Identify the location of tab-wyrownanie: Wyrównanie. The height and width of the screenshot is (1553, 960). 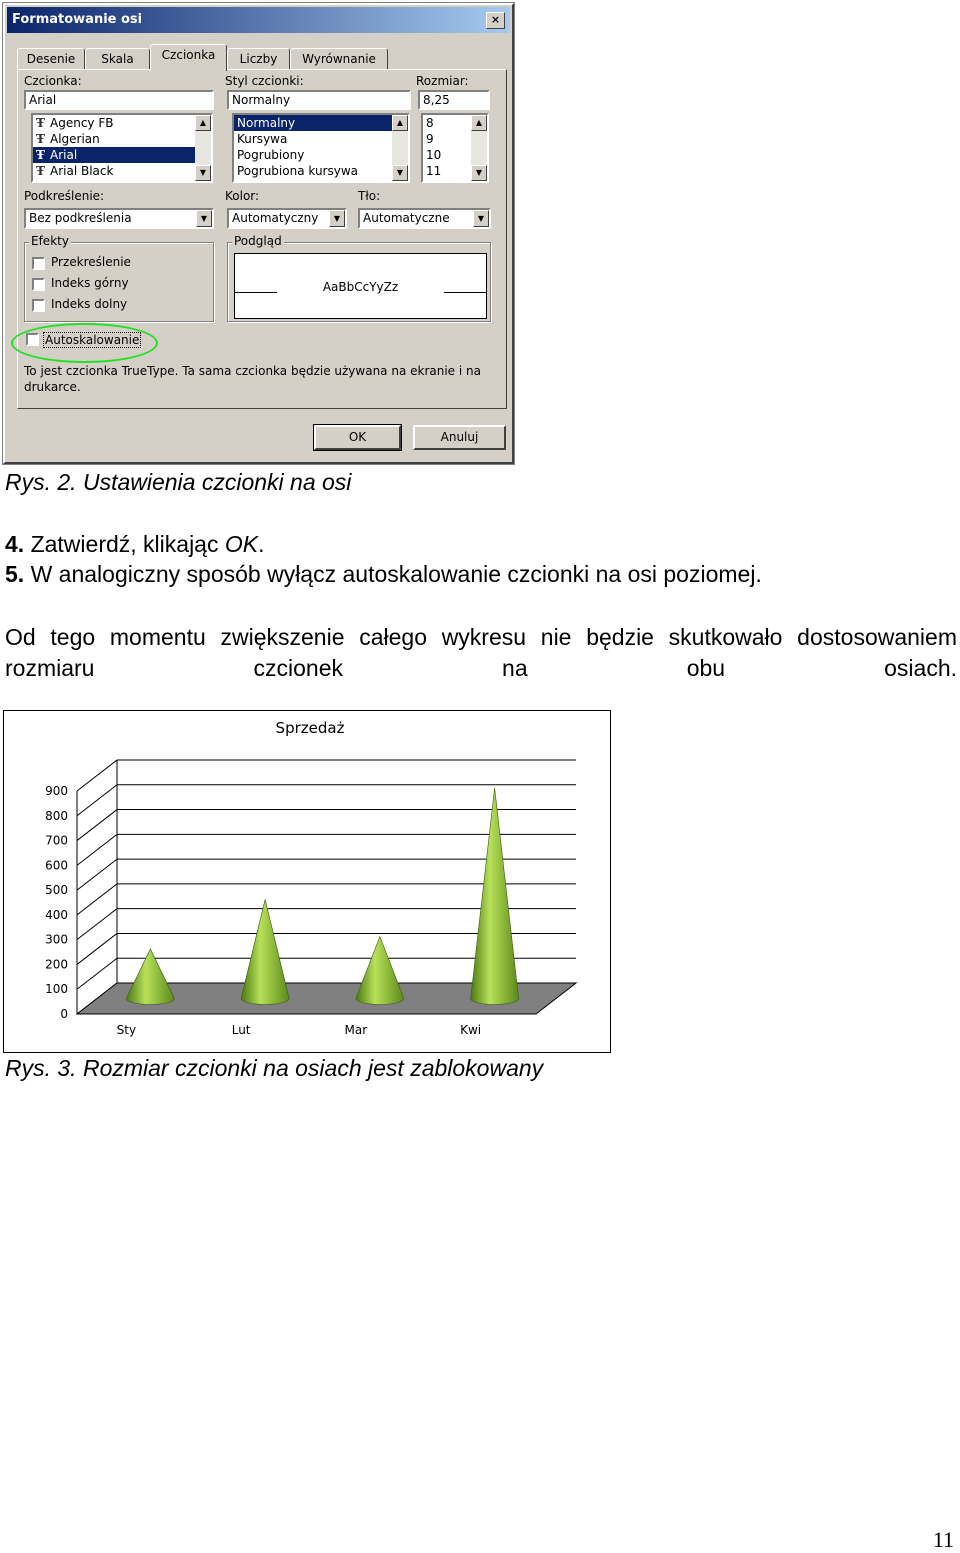
(339, 59).